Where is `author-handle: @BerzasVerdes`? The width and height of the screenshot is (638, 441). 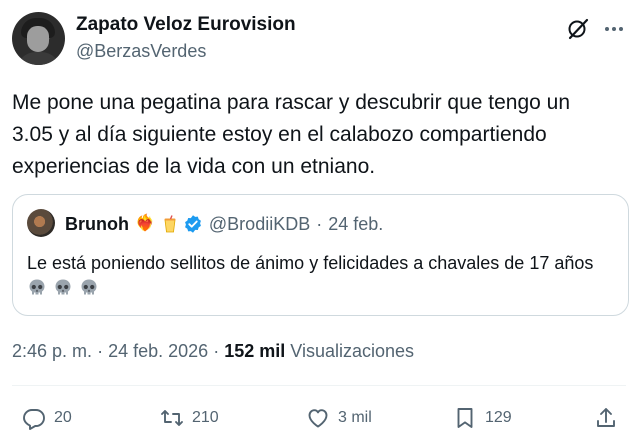
author-handle: @BerzasVerdes is located at coordinates (141, 51).